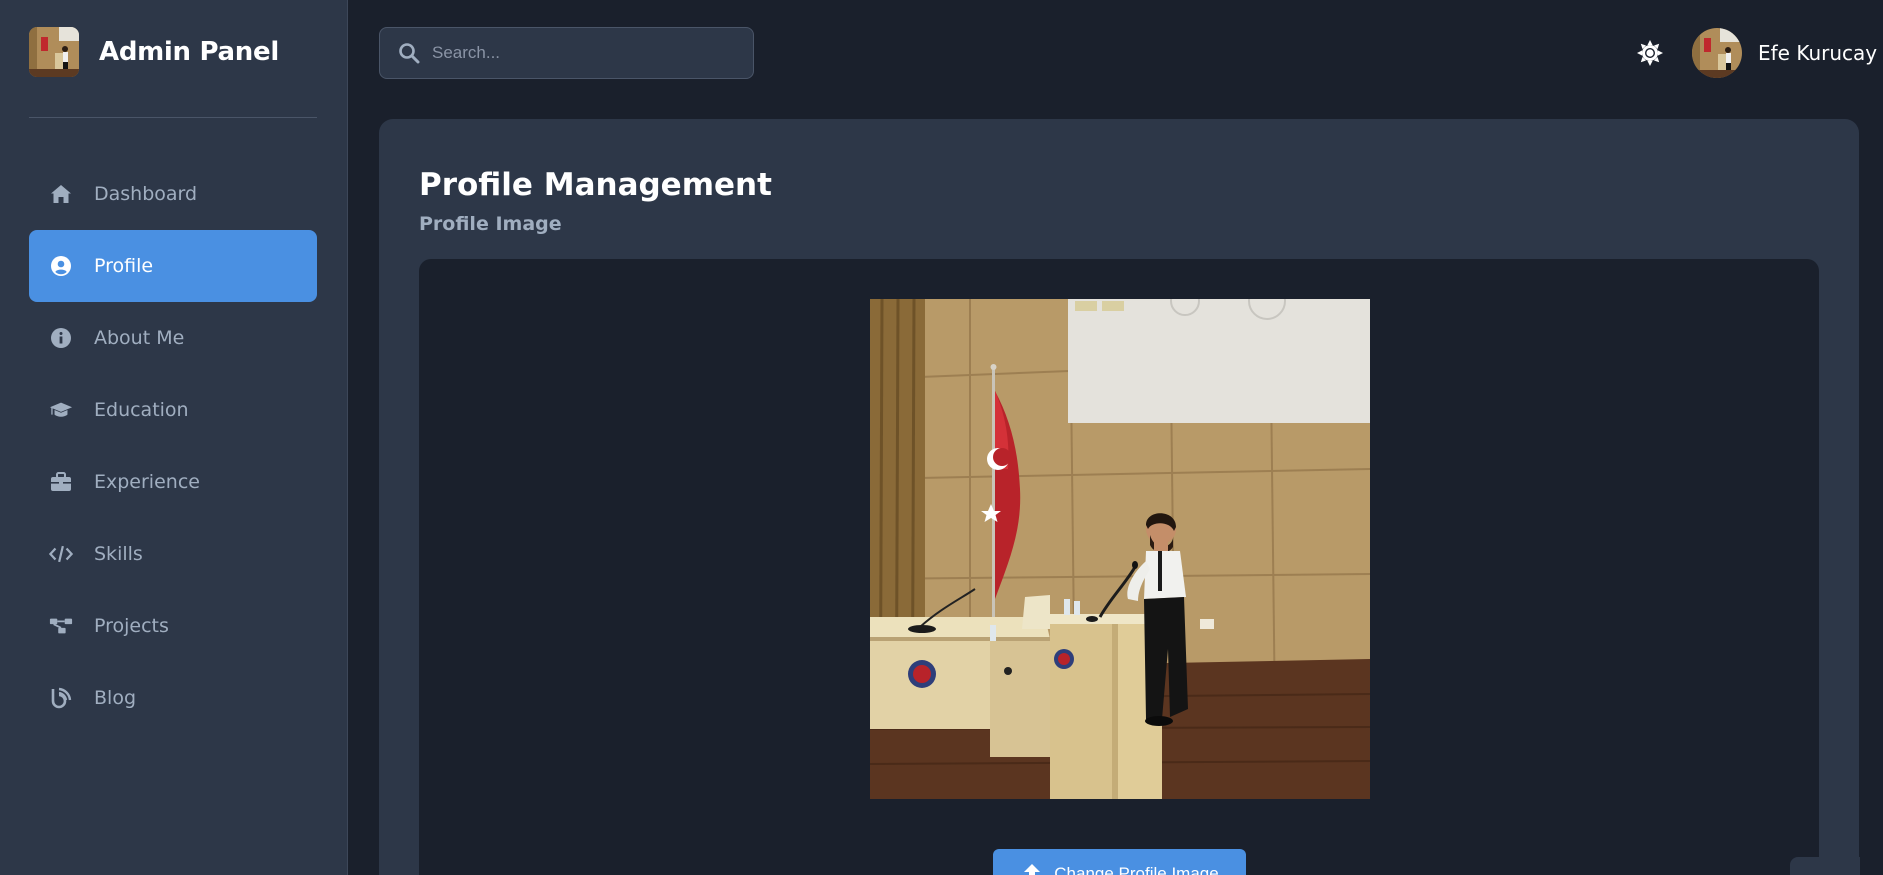  I want to click on brand: Admin Panel, so click(154, 52).